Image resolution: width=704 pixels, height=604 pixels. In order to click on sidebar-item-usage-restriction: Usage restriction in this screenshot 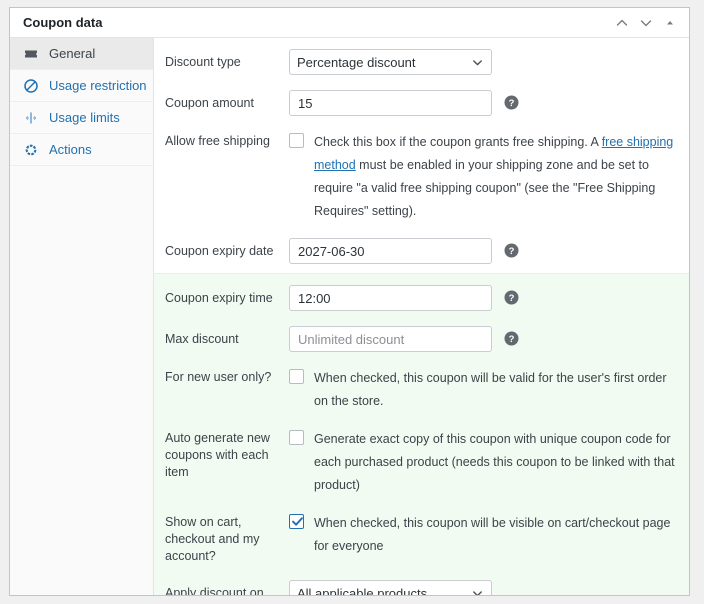, I will do `click(81, 86)`.